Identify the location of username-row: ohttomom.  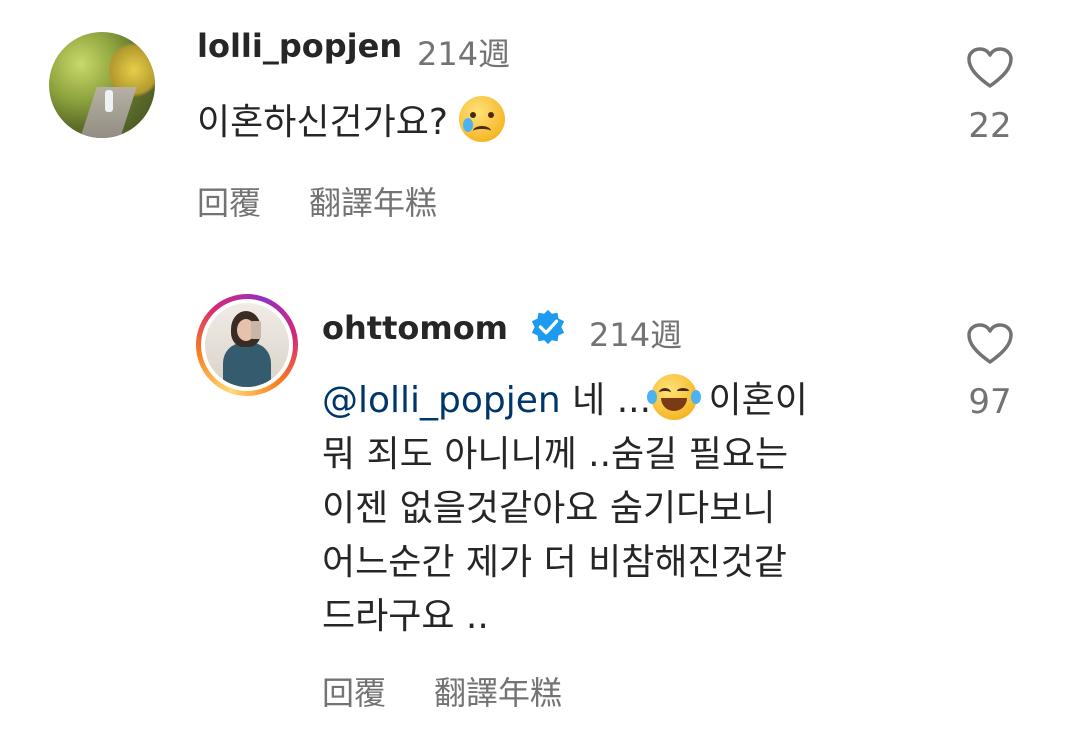
(444, 327).